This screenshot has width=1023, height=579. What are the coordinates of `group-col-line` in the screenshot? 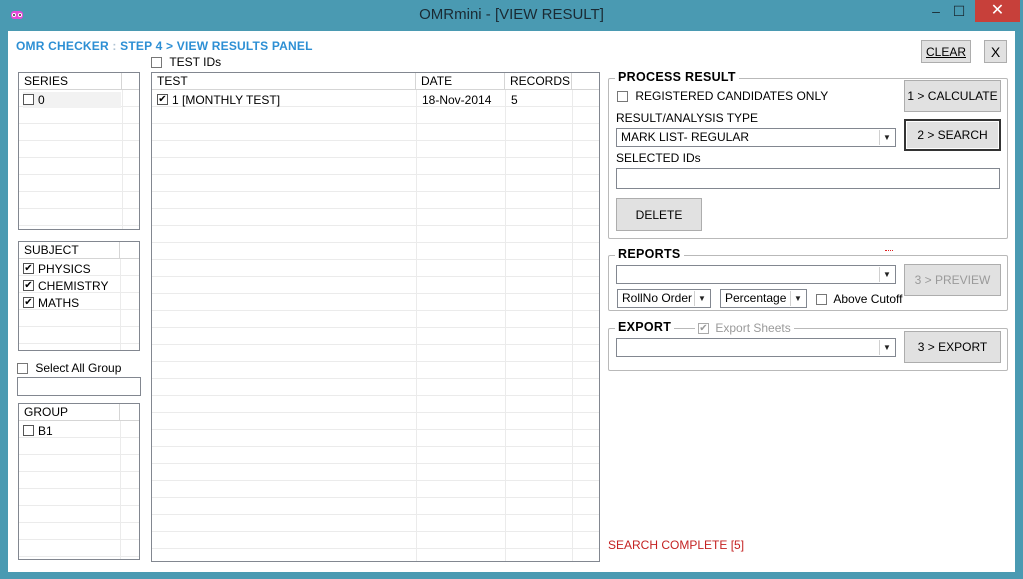 It's located at (120, 490).